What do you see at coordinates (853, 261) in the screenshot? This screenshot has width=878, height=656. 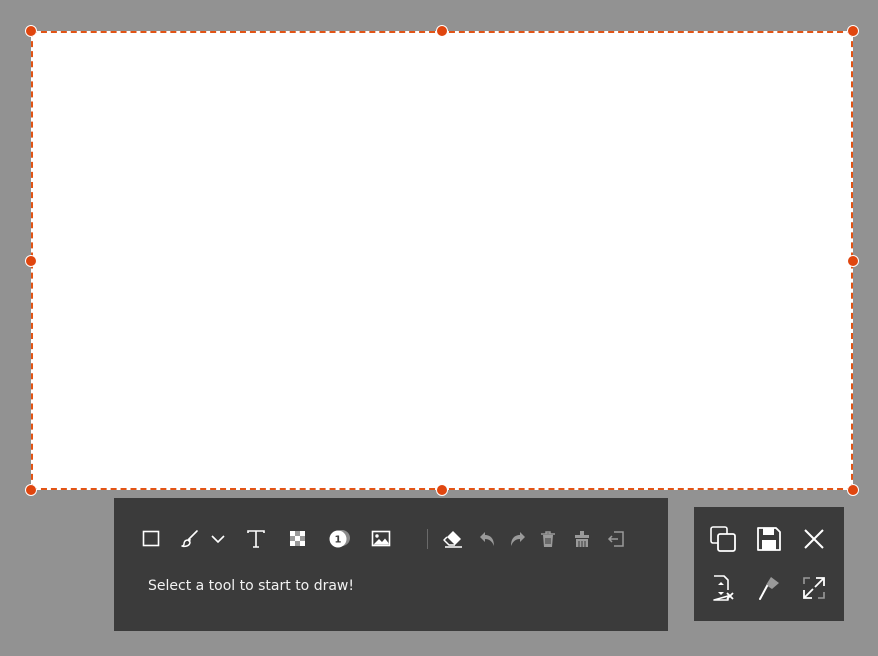 I see `resize-handle-right` at bounding box center [853, 261].